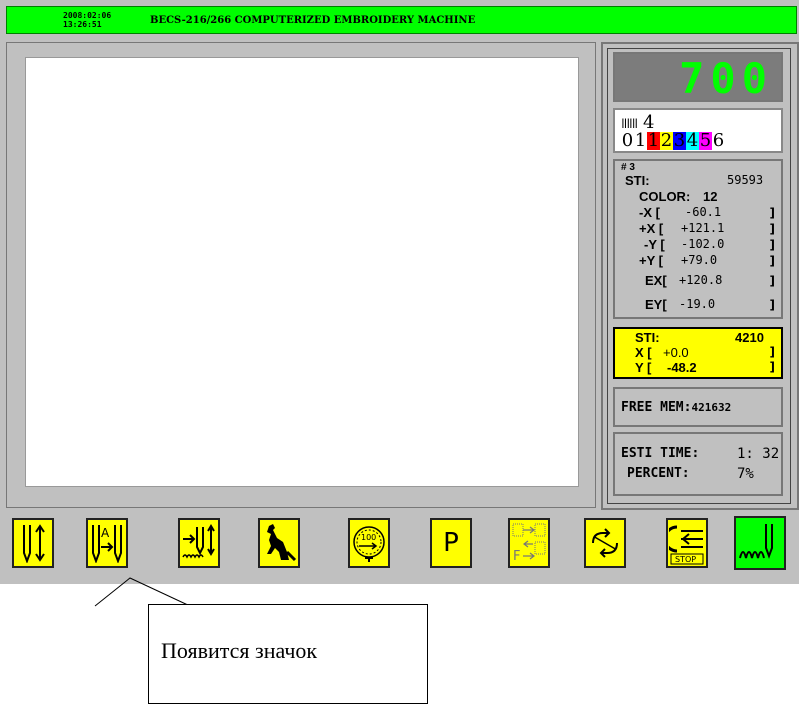  Describe the element at coordinates (239, 650) in the screenshot. I see `callout-text: Появится значок` at that location.